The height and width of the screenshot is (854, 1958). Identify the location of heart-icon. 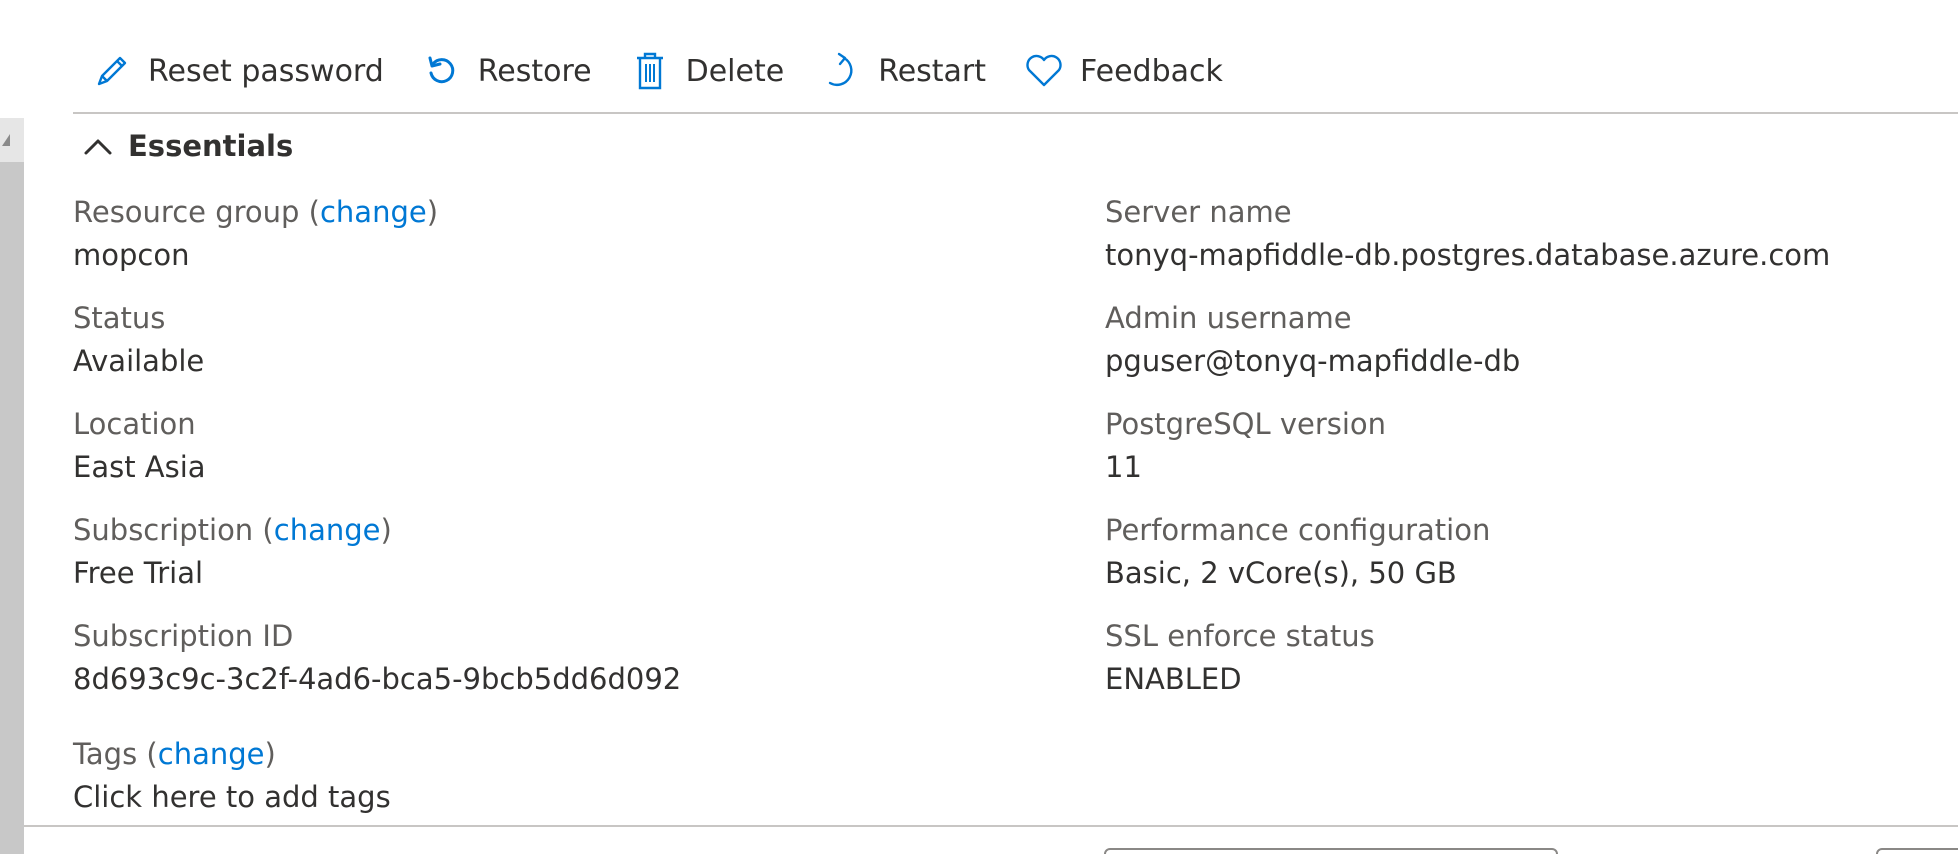
(1044, 71).